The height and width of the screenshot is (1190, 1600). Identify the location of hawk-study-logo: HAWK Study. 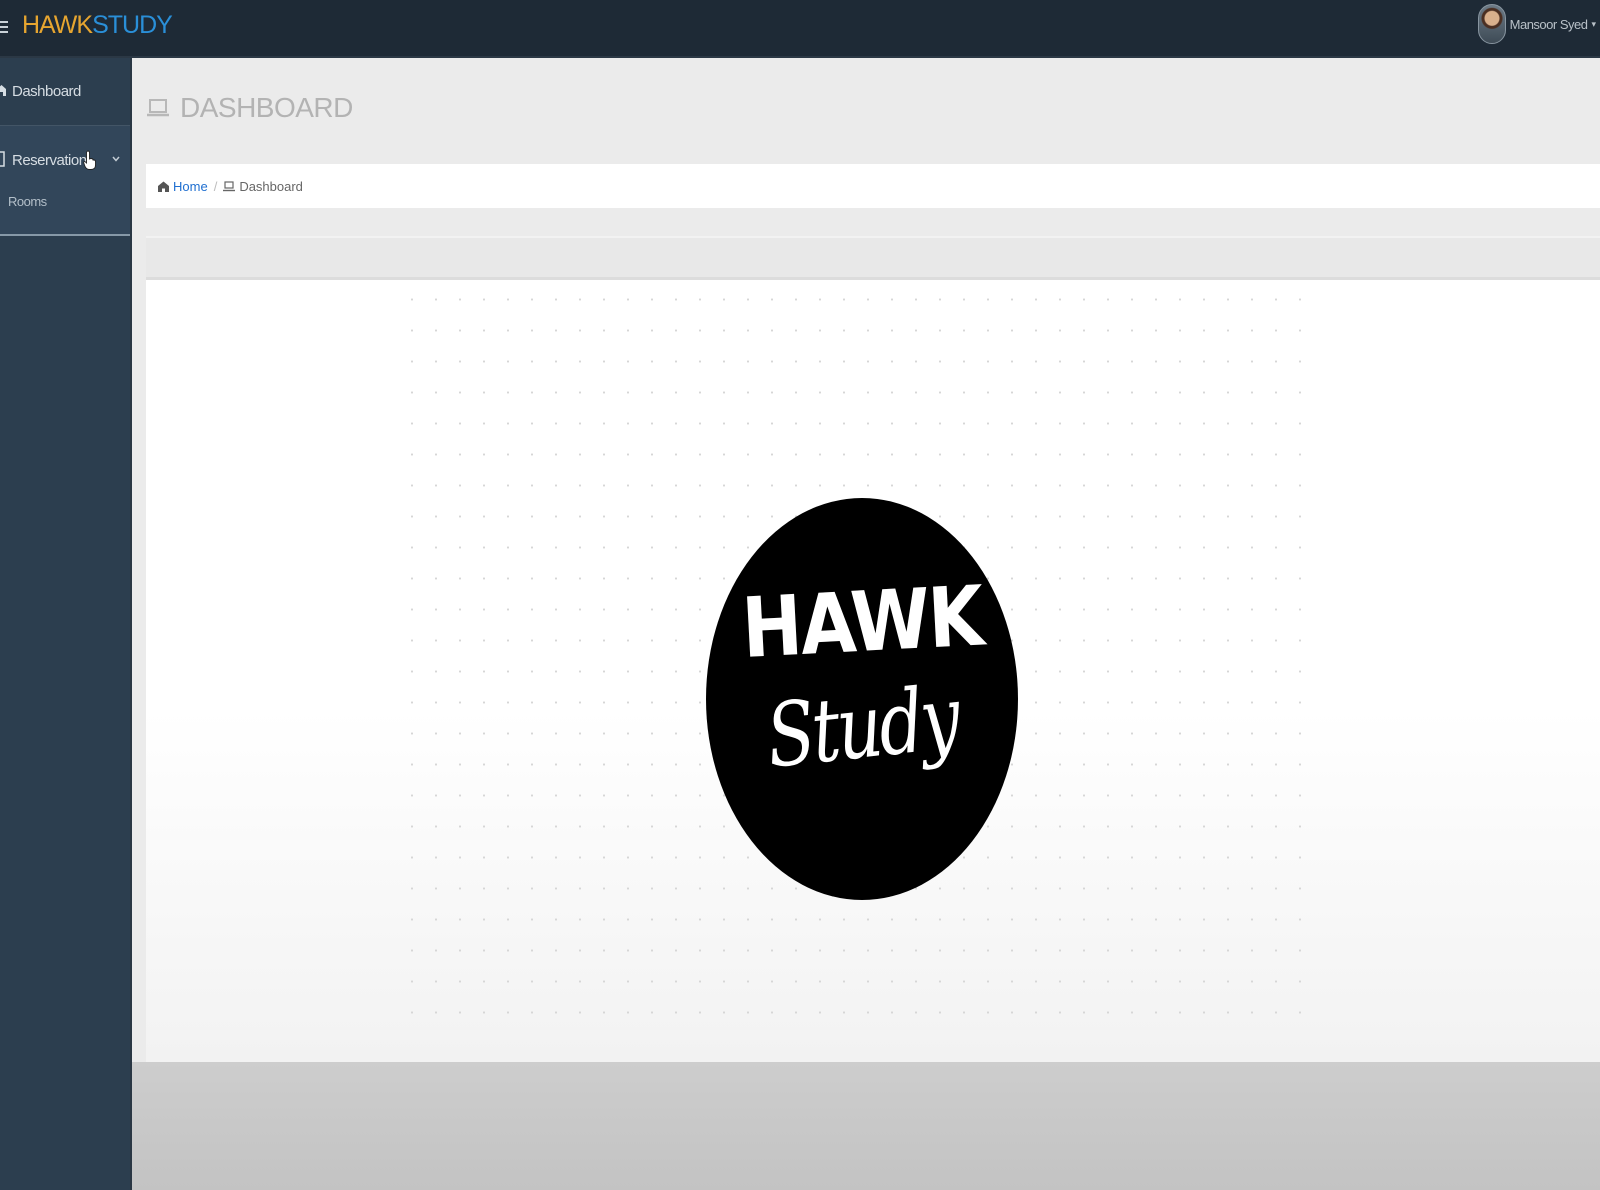
(862, 699).